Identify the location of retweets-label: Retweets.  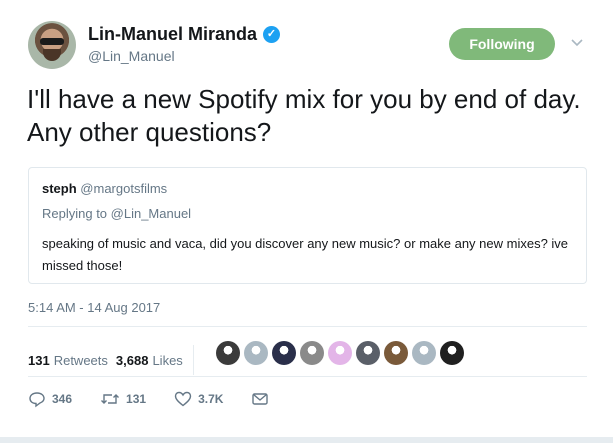
(81, 360).